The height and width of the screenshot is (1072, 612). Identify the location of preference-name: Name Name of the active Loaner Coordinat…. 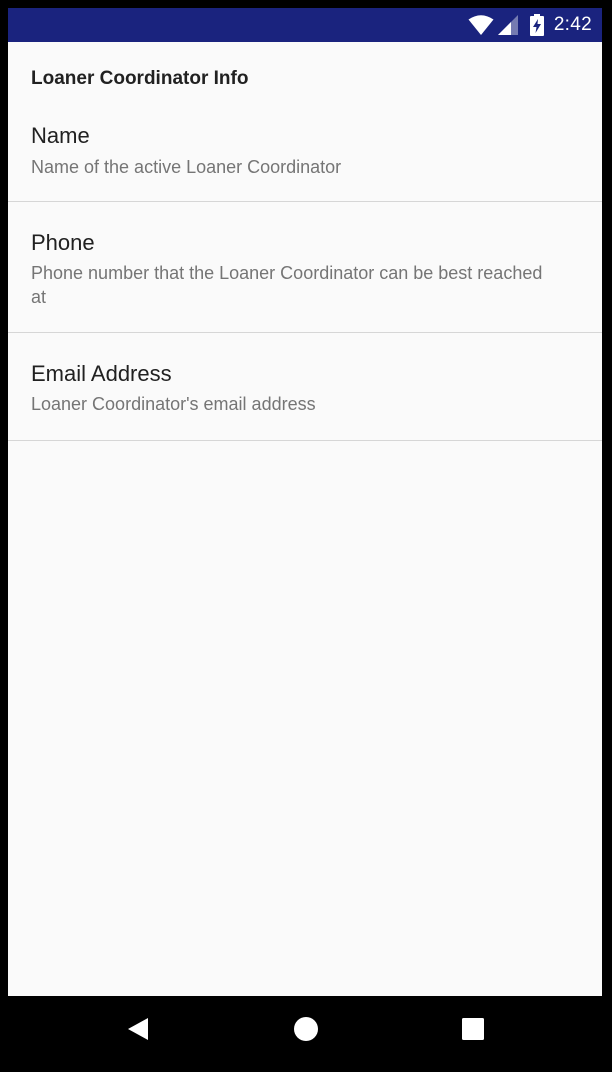
(305, 156).